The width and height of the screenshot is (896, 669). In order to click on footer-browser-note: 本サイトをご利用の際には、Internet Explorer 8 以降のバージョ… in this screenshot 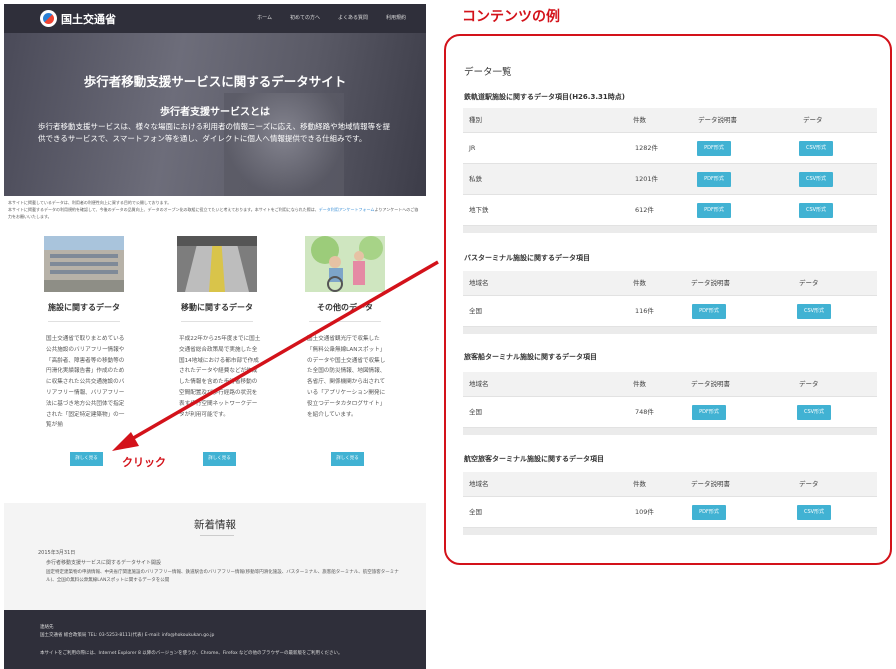, I will do `click(191, 653)`.